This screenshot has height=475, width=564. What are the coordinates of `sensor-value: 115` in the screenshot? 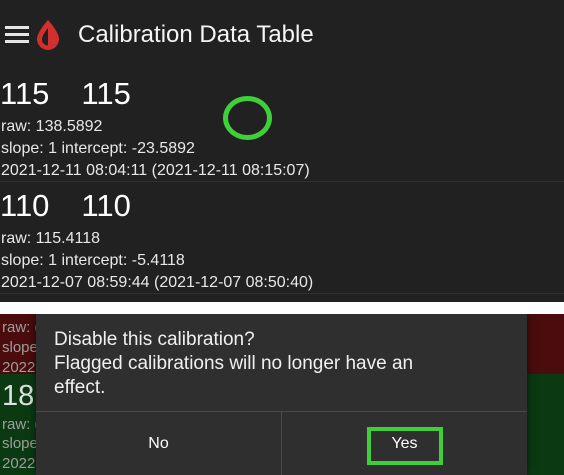 It's located at (106, 93).